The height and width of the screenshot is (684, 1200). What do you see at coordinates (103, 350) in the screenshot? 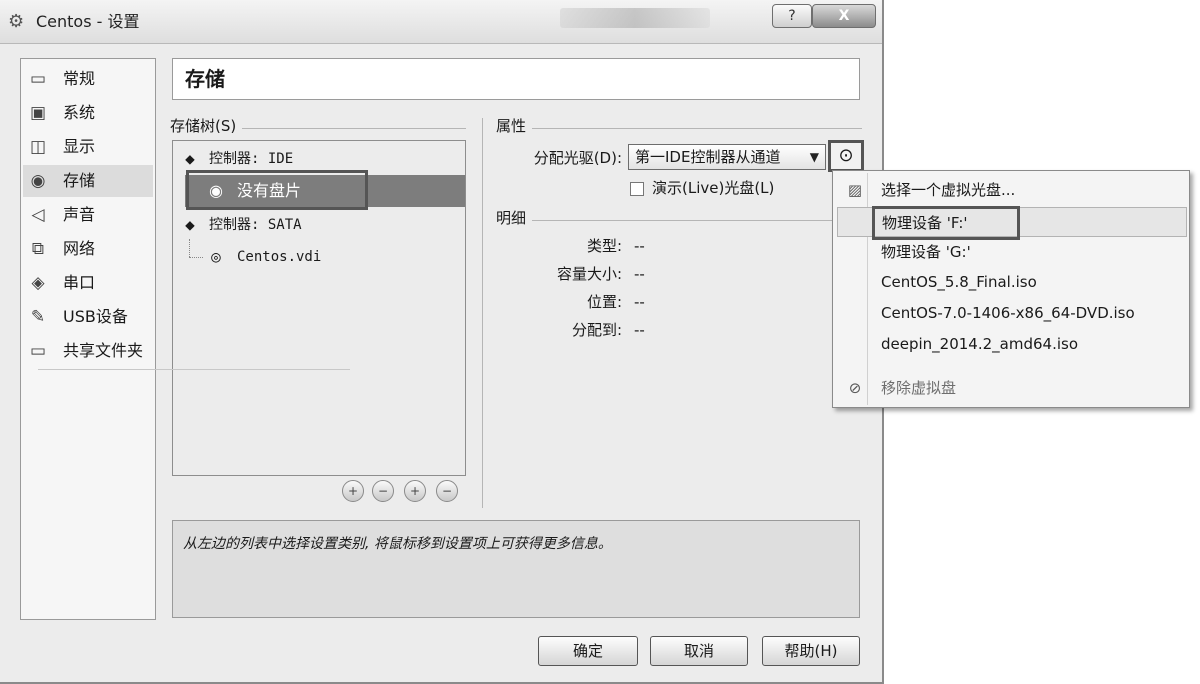
I see `sidebar-item-label: 共享文件夹` at bounding box center [103, 350].